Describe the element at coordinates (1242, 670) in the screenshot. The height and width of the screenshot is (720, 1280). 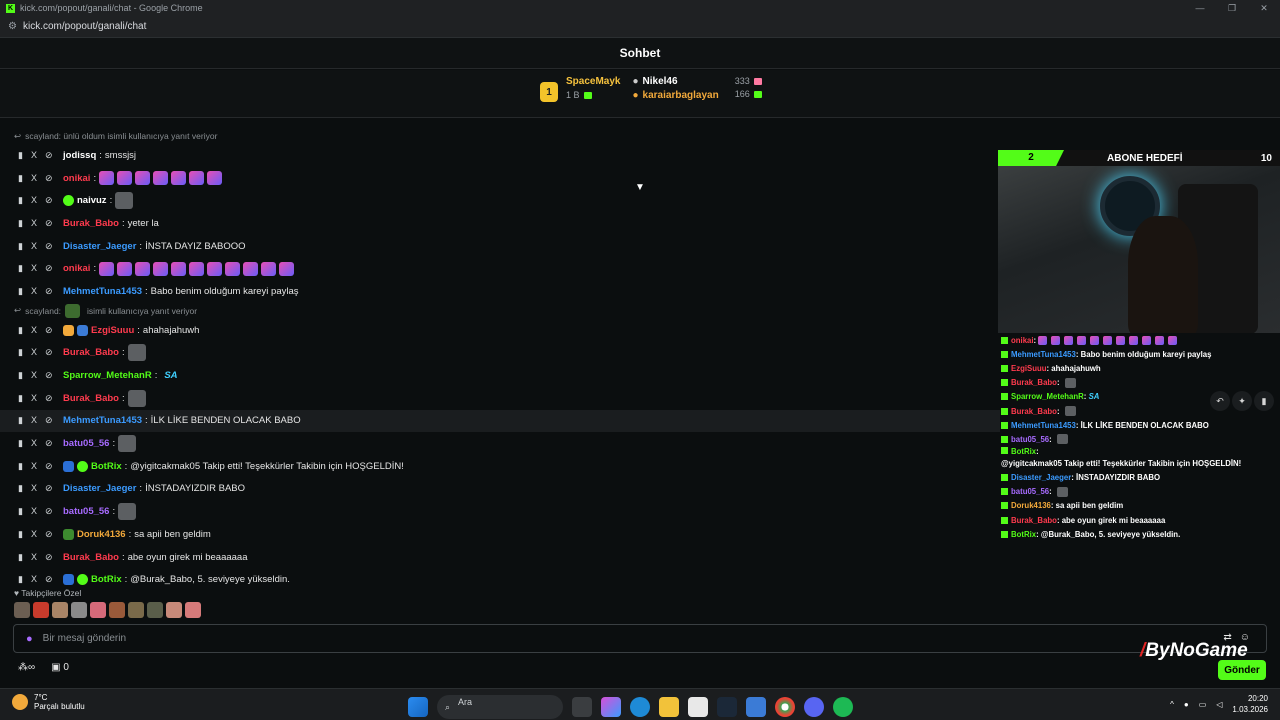
I see `send-button: Gönder` at that location.